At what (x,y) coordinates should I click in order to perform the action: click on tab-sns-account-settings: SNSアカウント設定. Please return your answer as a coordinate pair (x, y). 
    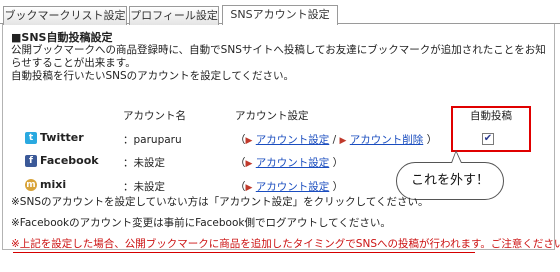
    Looking at the image, I should click on (280, 15).